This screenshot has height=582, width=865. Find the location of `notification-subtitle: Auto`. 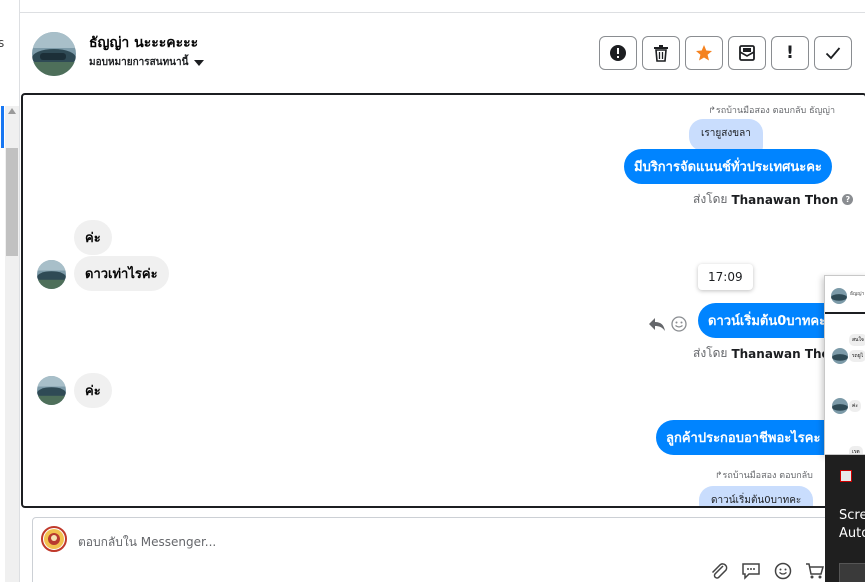

notification-subtitle: Auto is located at coordinates (852, 533).